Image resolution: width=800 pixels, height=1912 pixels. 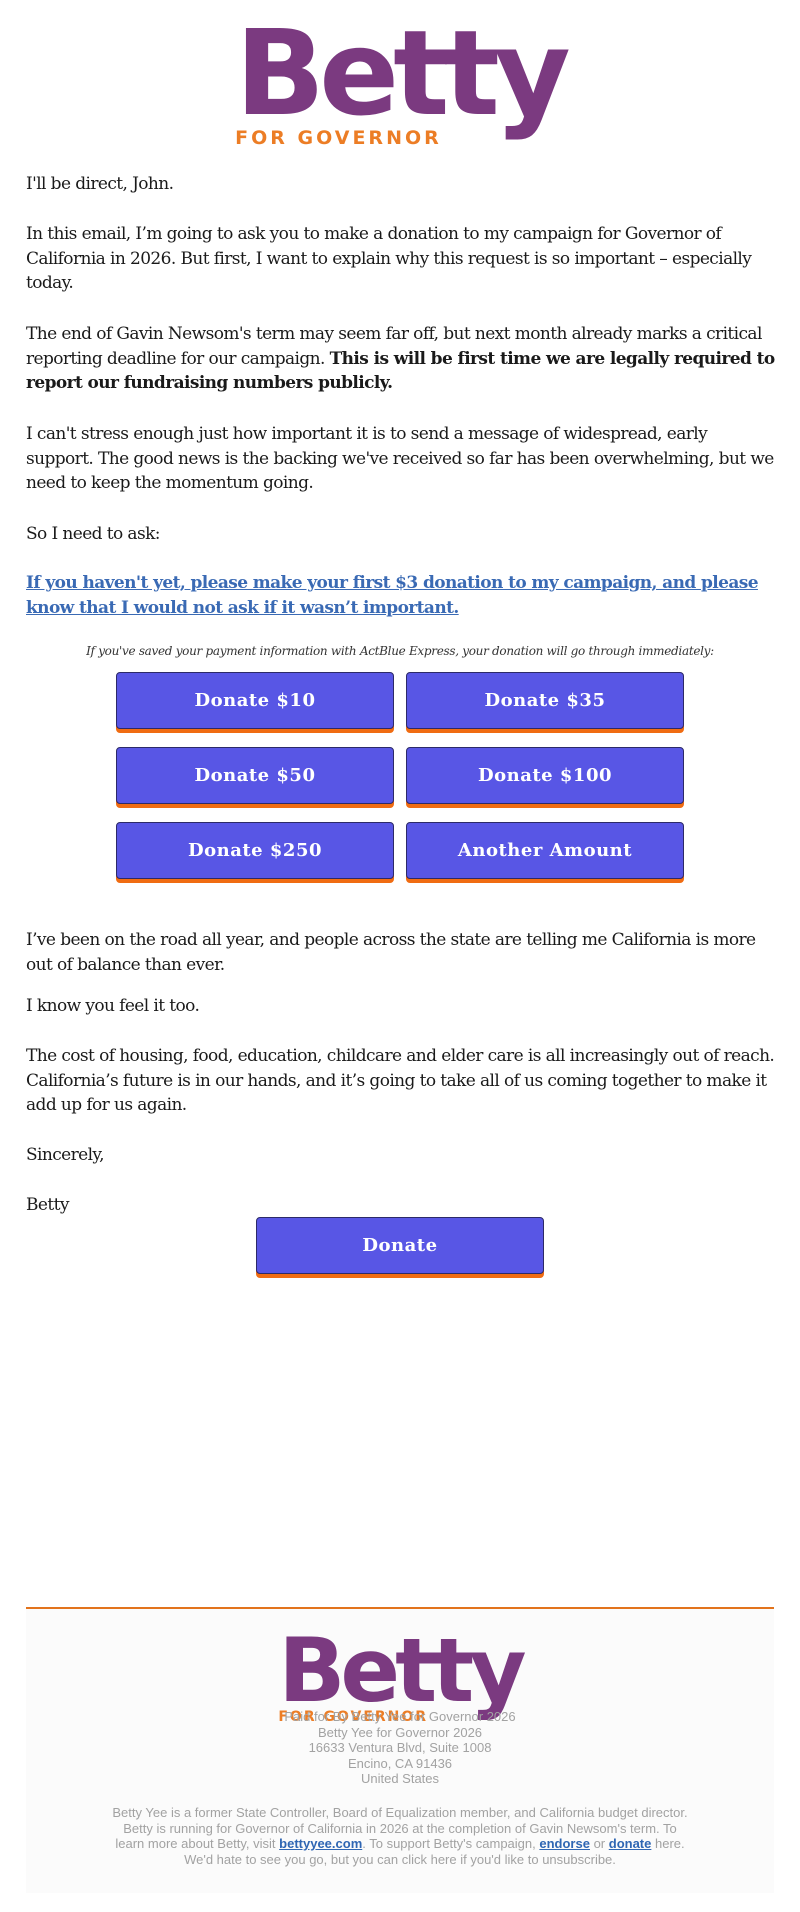 I want to click on closing: Sincerely,, so click(x=65, y=1155).